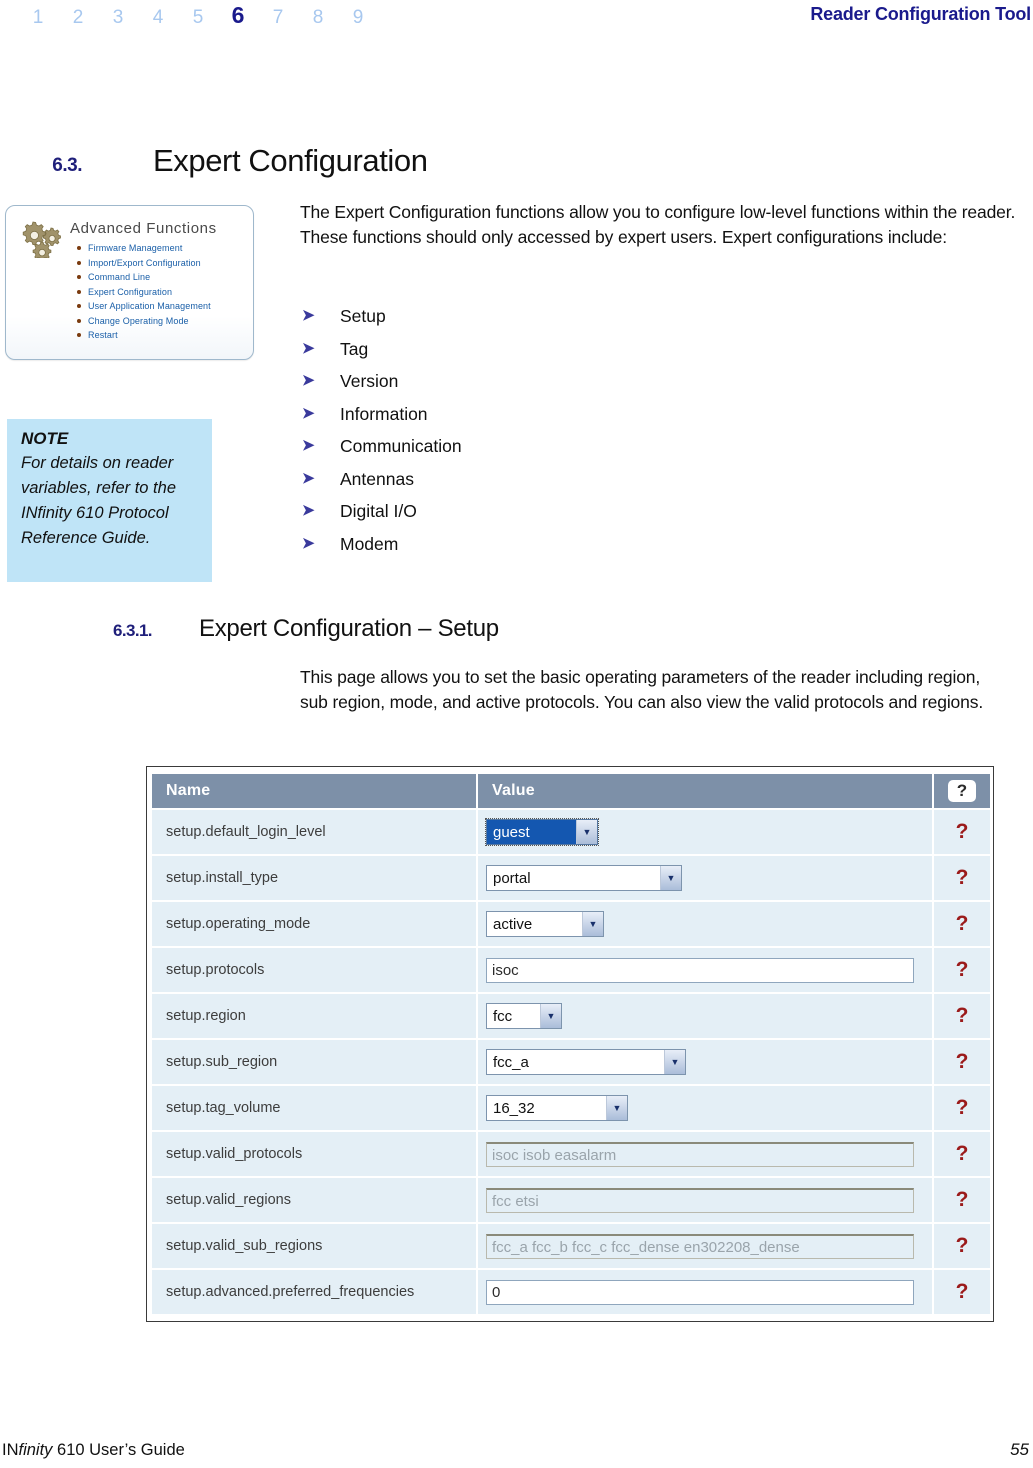 The height and width of the screenshot is (1468, 1033). What do you see at coordinates (700, 1292) in the screenshot?
I see `input-setup-advanced-preferred-frequencies: 0` at bounding box center [700, 1292].